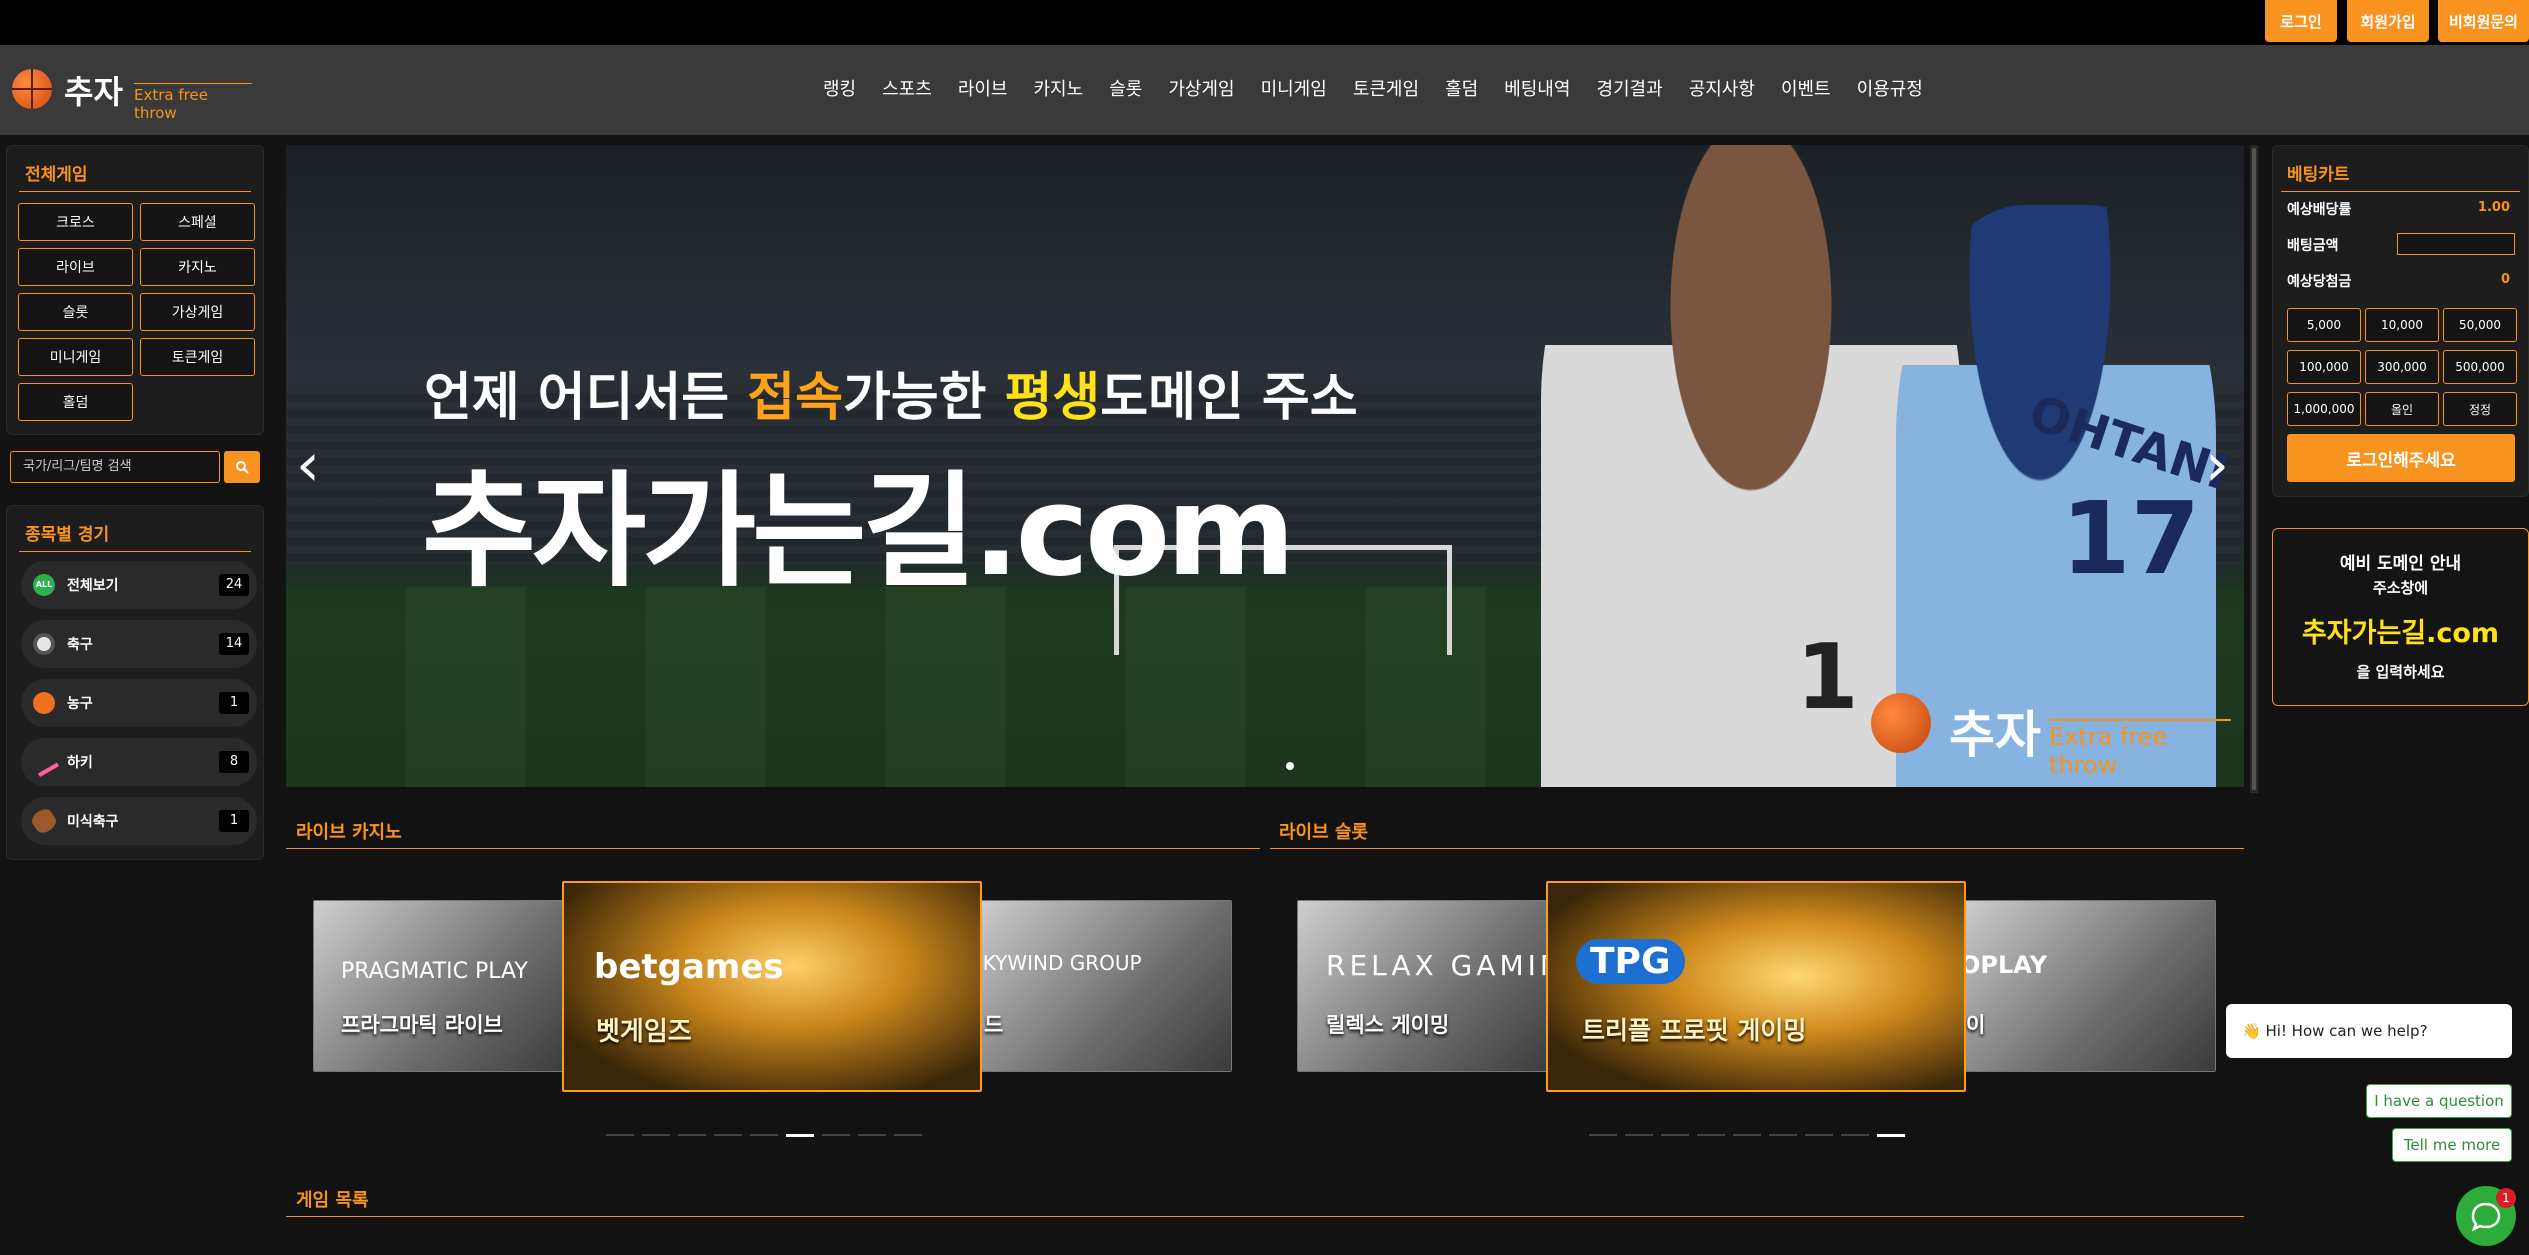  Describe the element at coordinates (1201, 90) in the screenshot. I see `nav-virtual: 가상게임` at that location.